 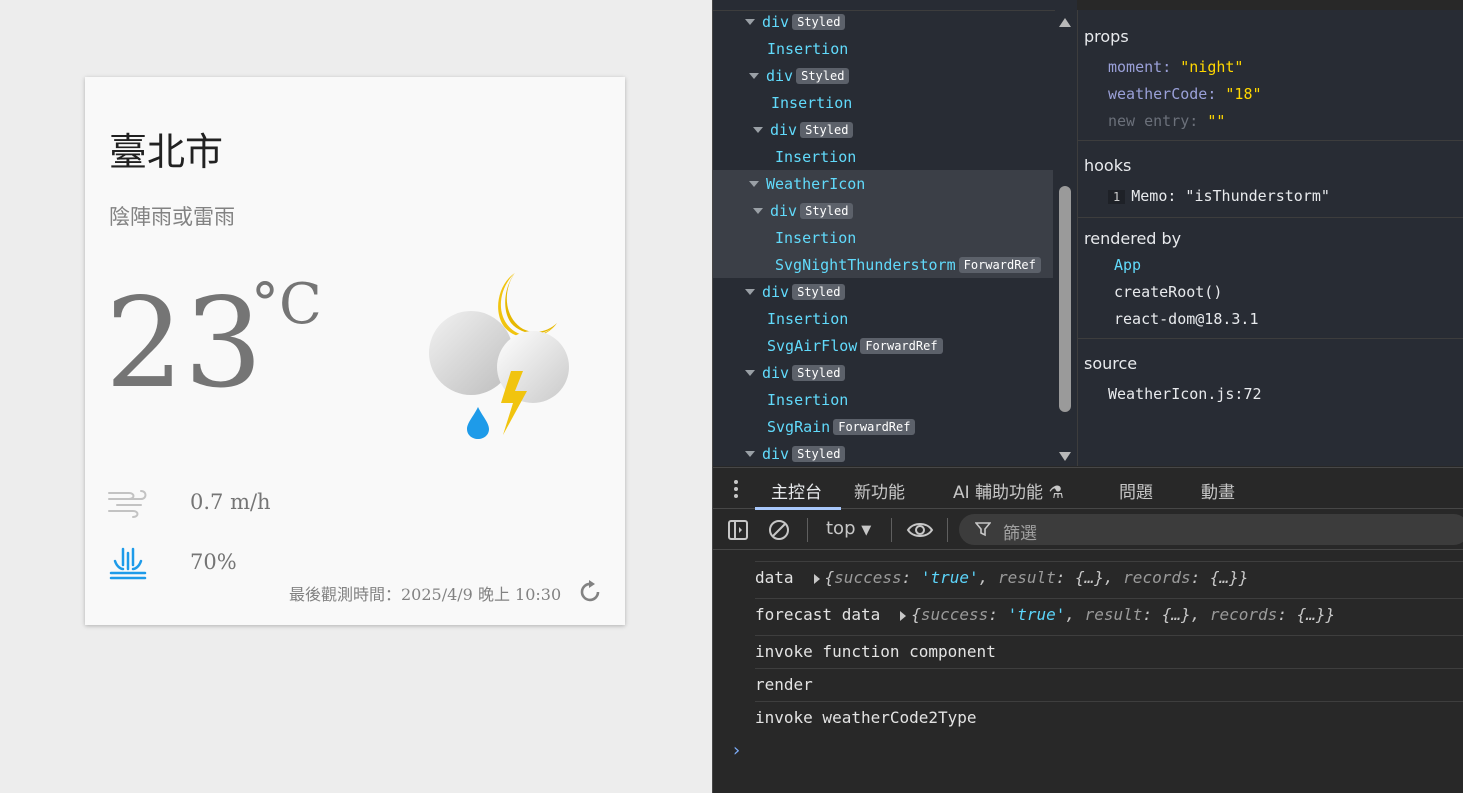 I want to click on more-options-icon, so click(x=736, y=489).